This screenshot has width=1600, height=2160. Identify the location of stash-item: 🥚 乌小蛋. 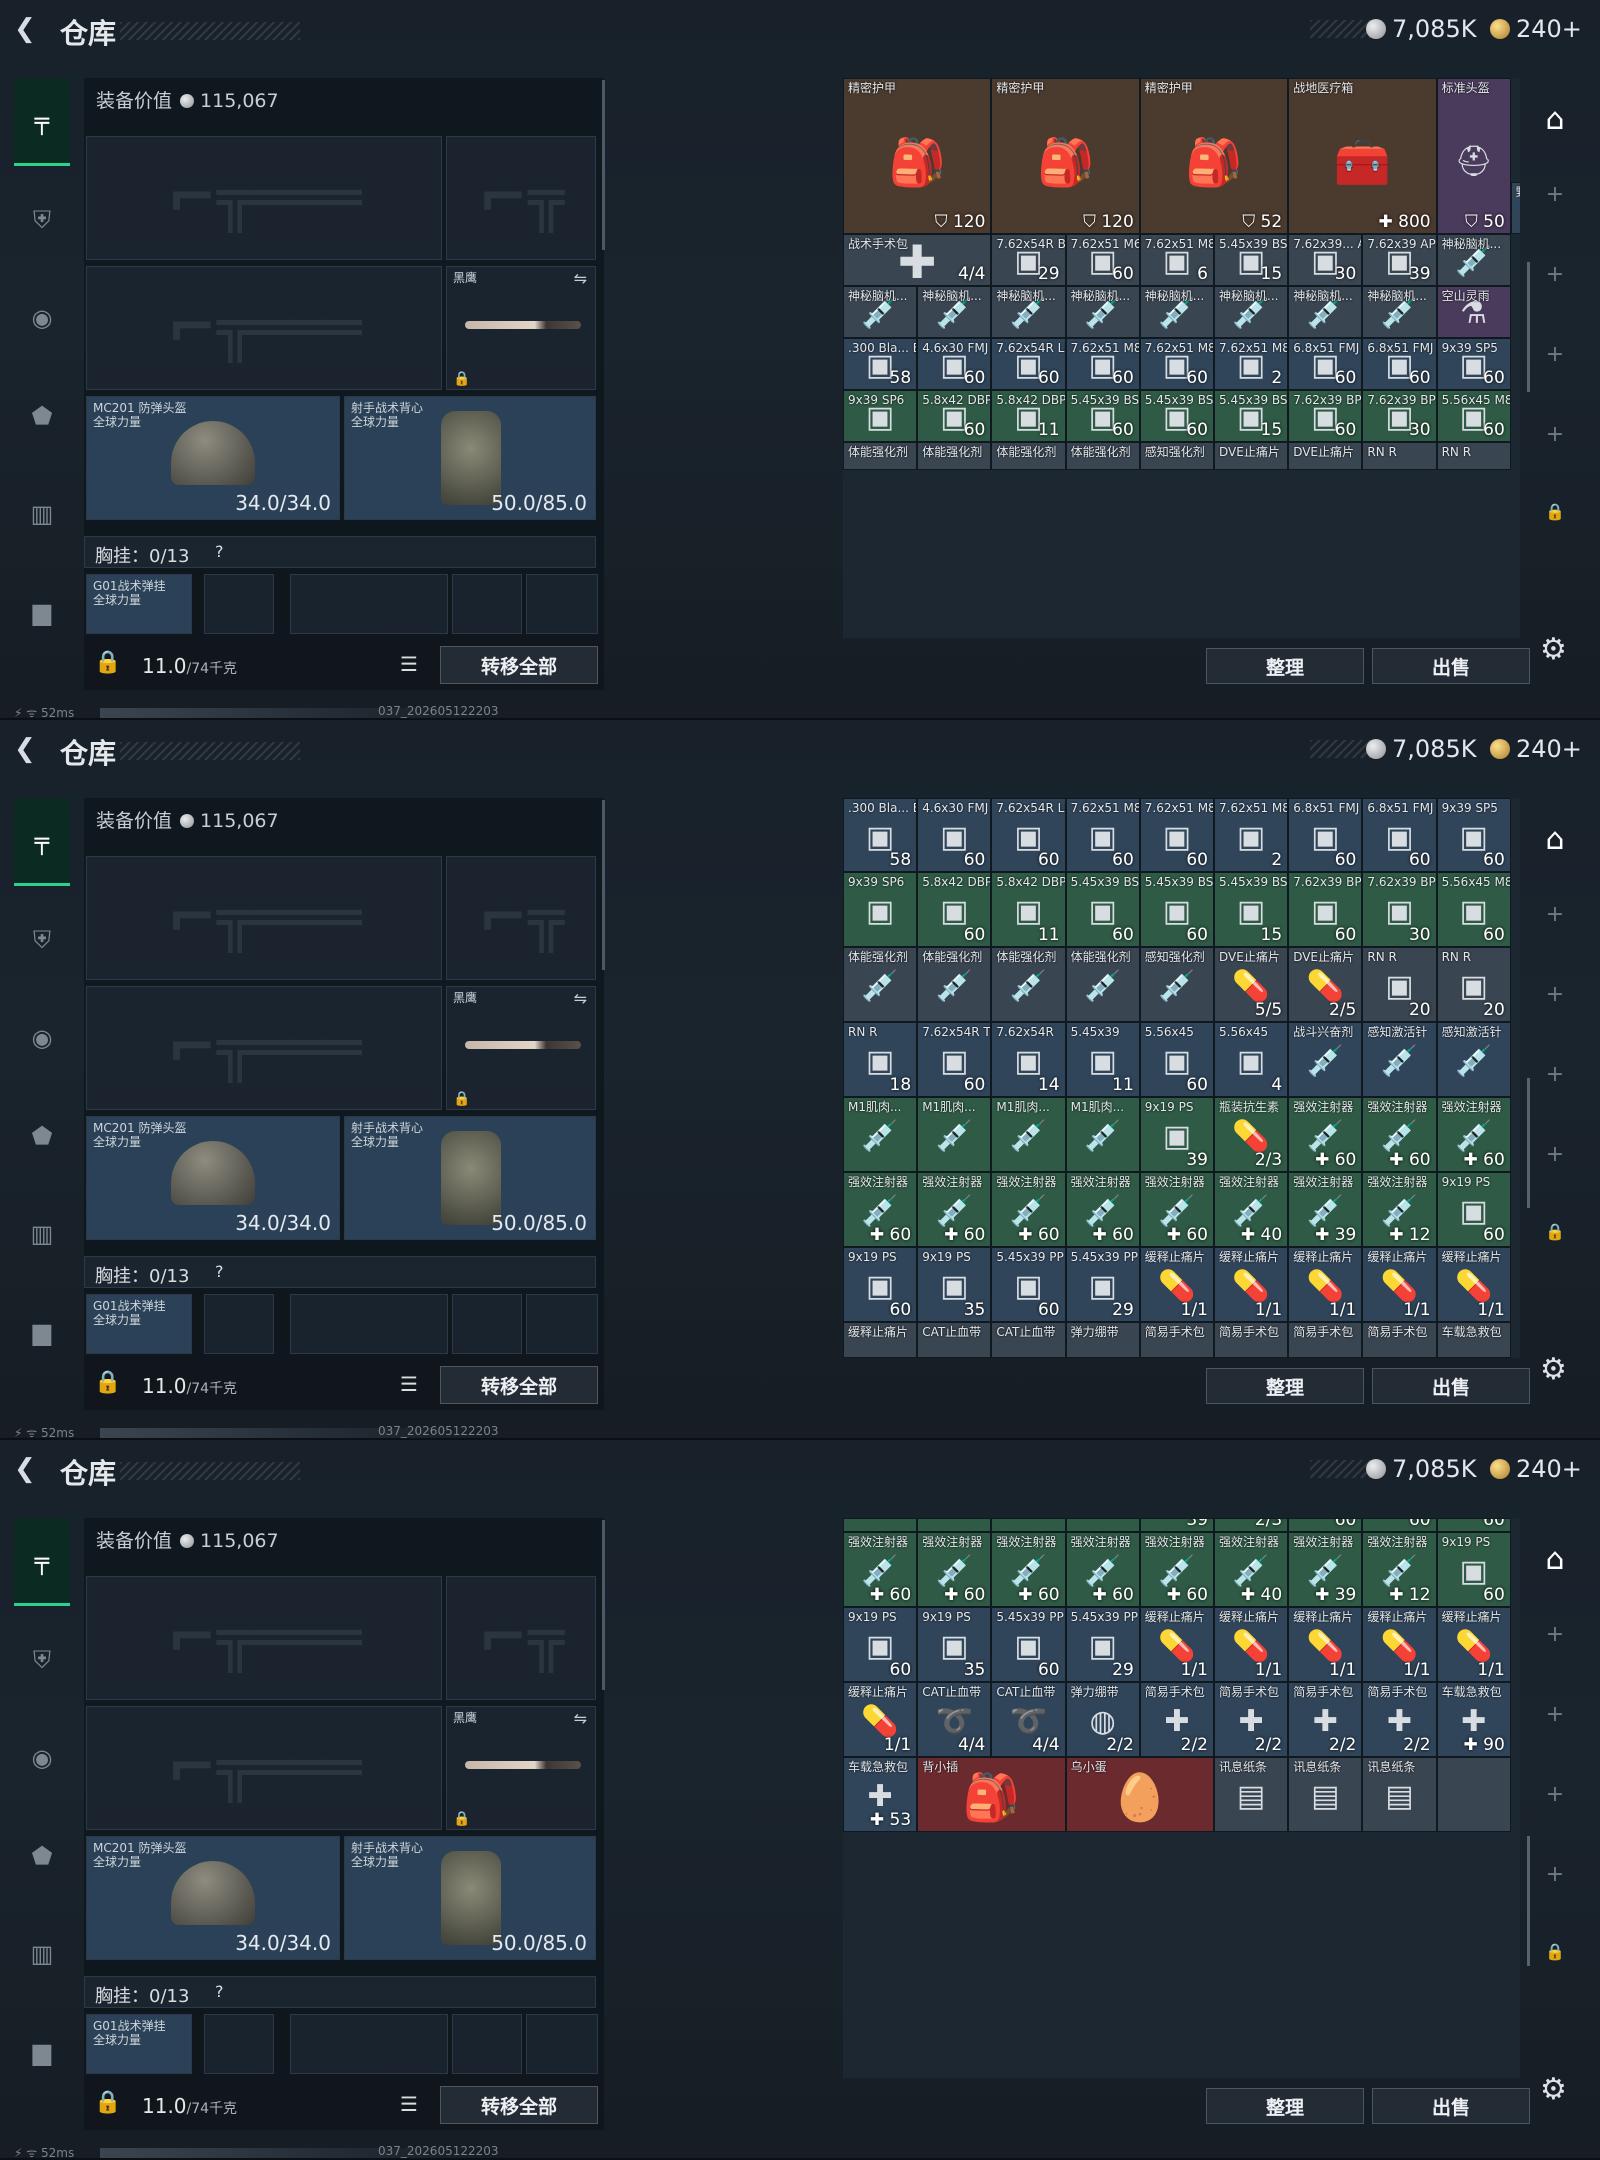
(1139, 1794).